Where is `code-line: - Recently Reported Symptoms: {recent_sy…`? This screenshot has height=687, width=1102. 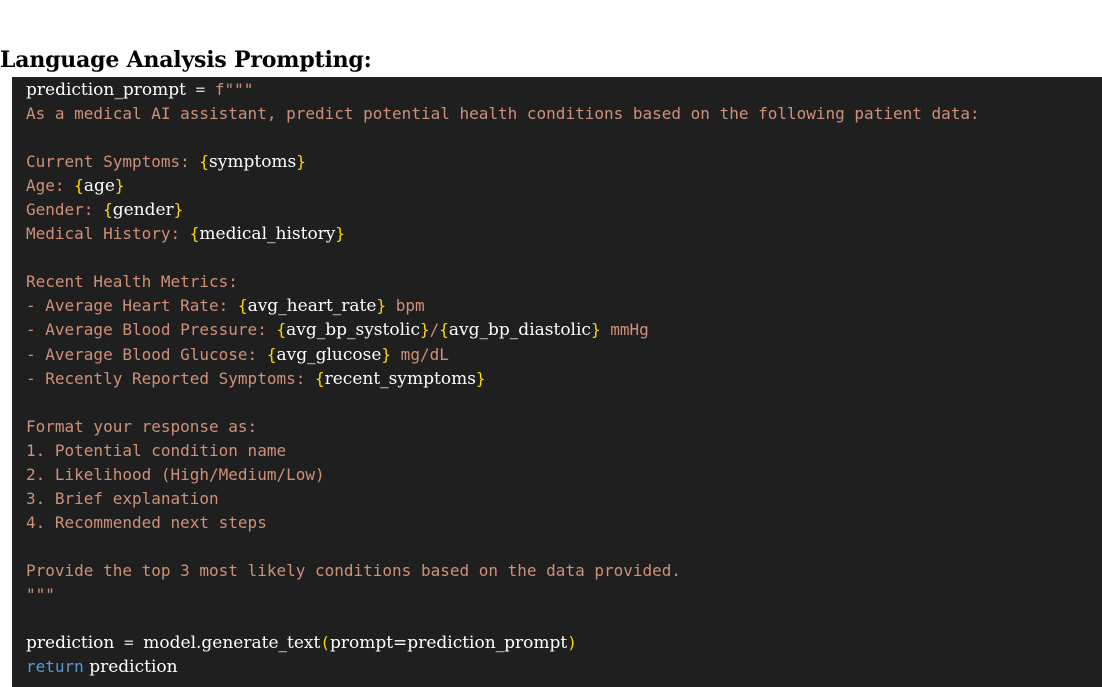
code-line: - Recently Reported Symptoms: {recent_sy… is located at coordinates (564, 379).